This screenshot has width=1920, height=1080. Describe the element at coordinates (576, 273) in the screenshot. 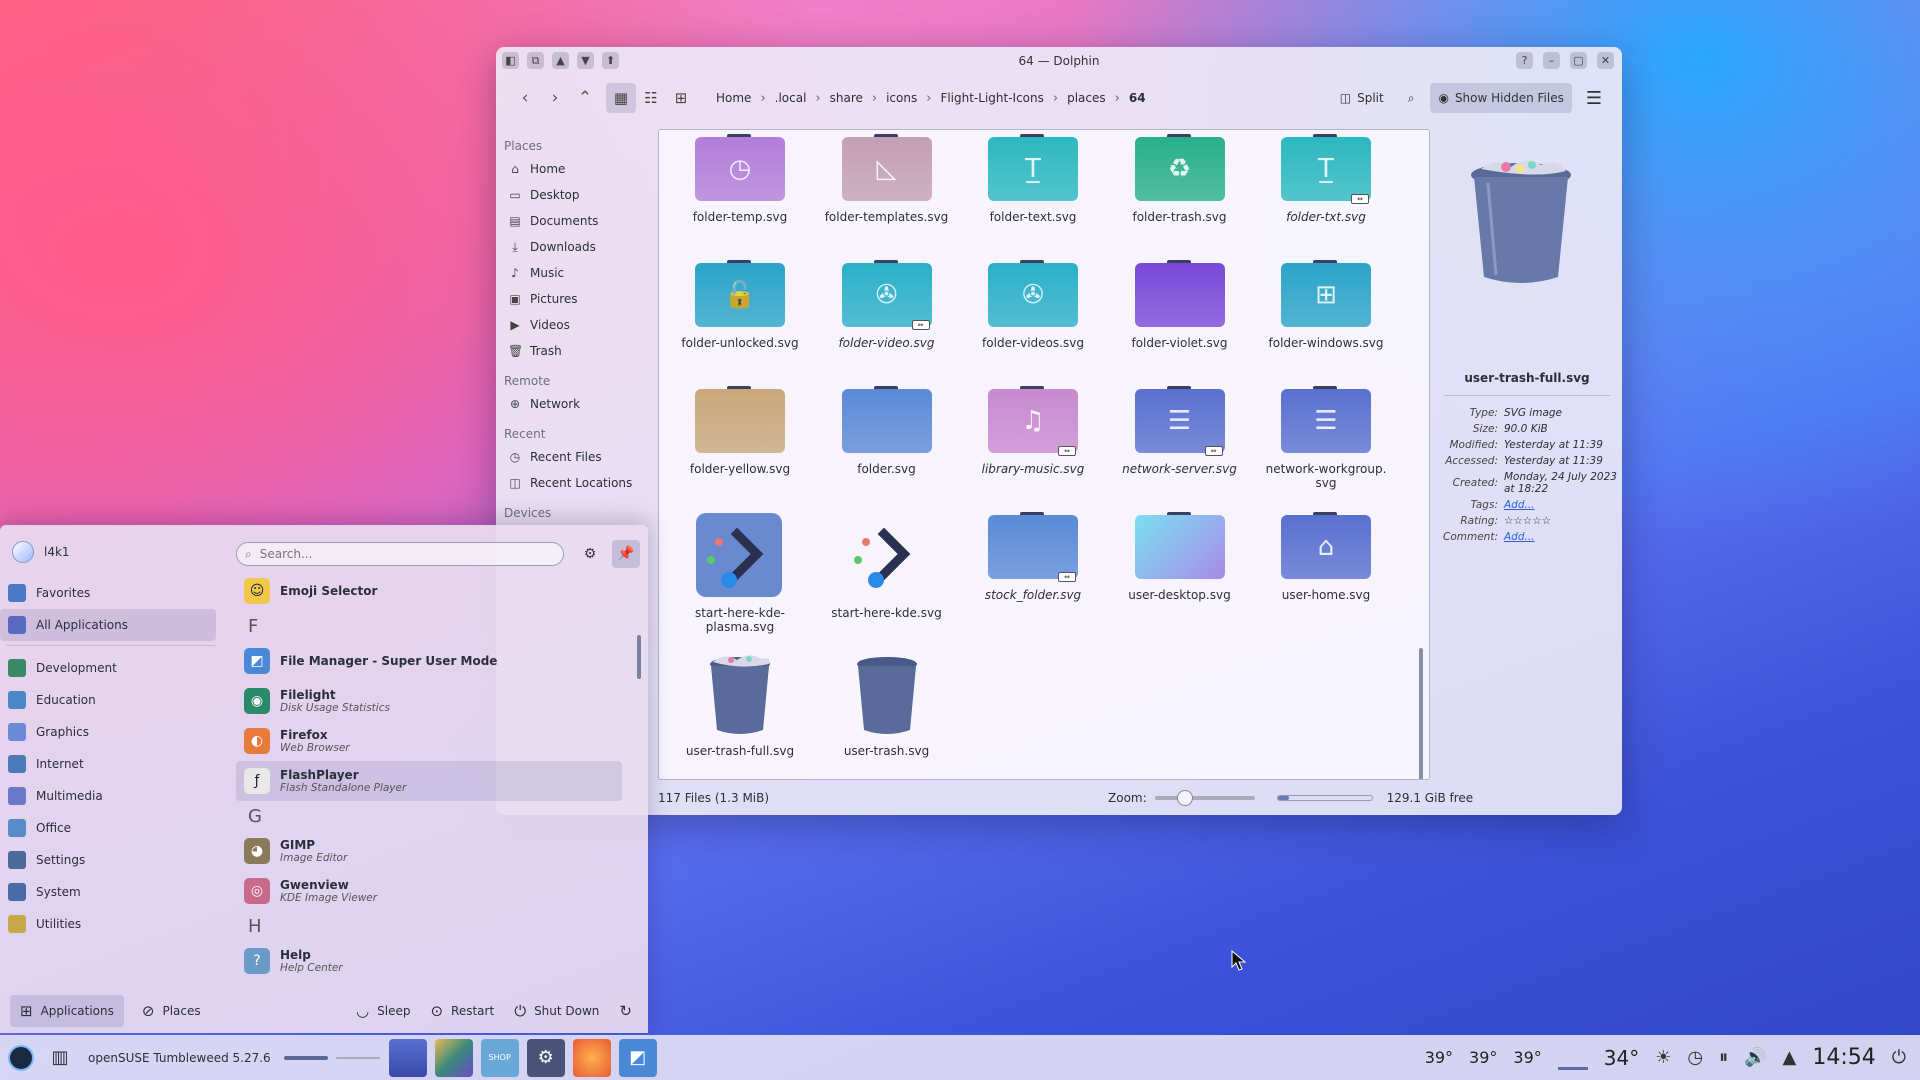

I see `places-item-music: ♪ Music` at that location.